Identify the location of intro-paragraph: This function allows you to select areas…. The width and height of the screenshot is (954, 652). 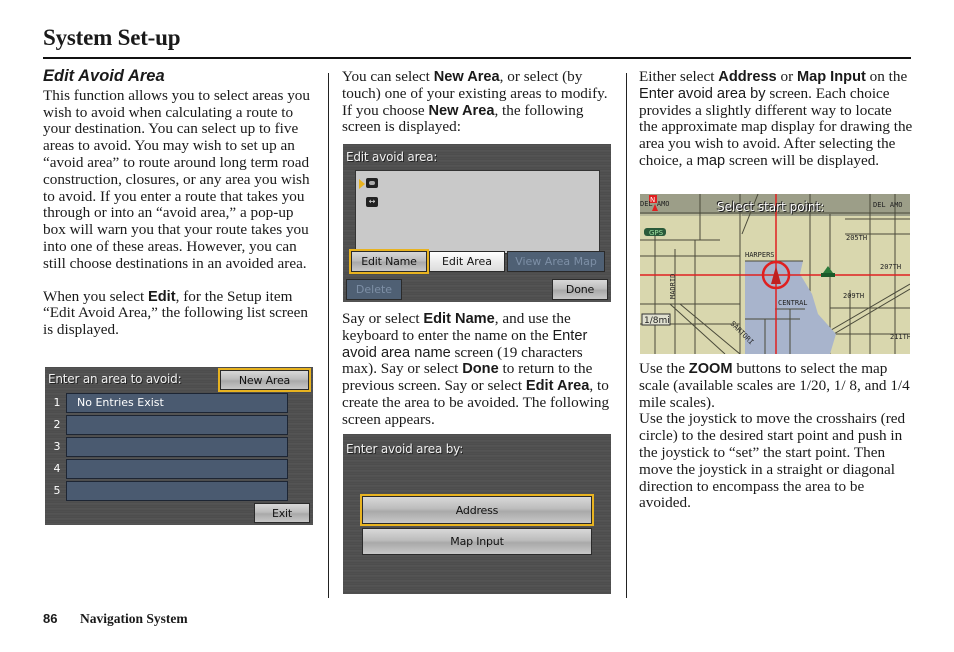
(176, 179).